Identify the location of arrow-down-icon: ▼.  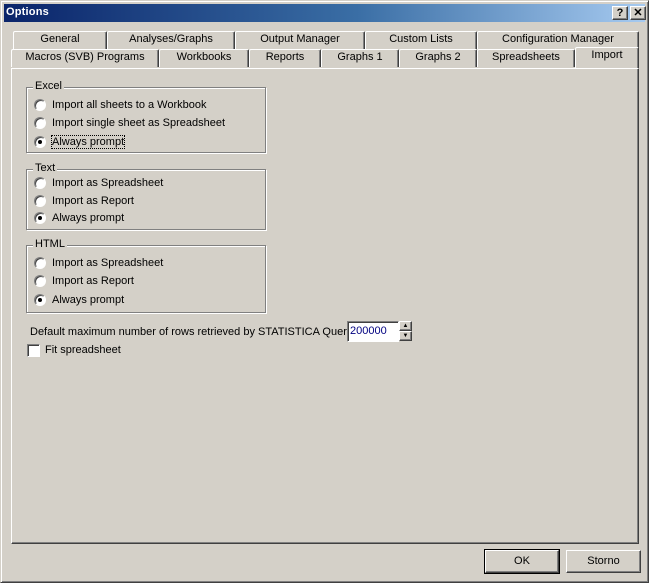
(405, 336).